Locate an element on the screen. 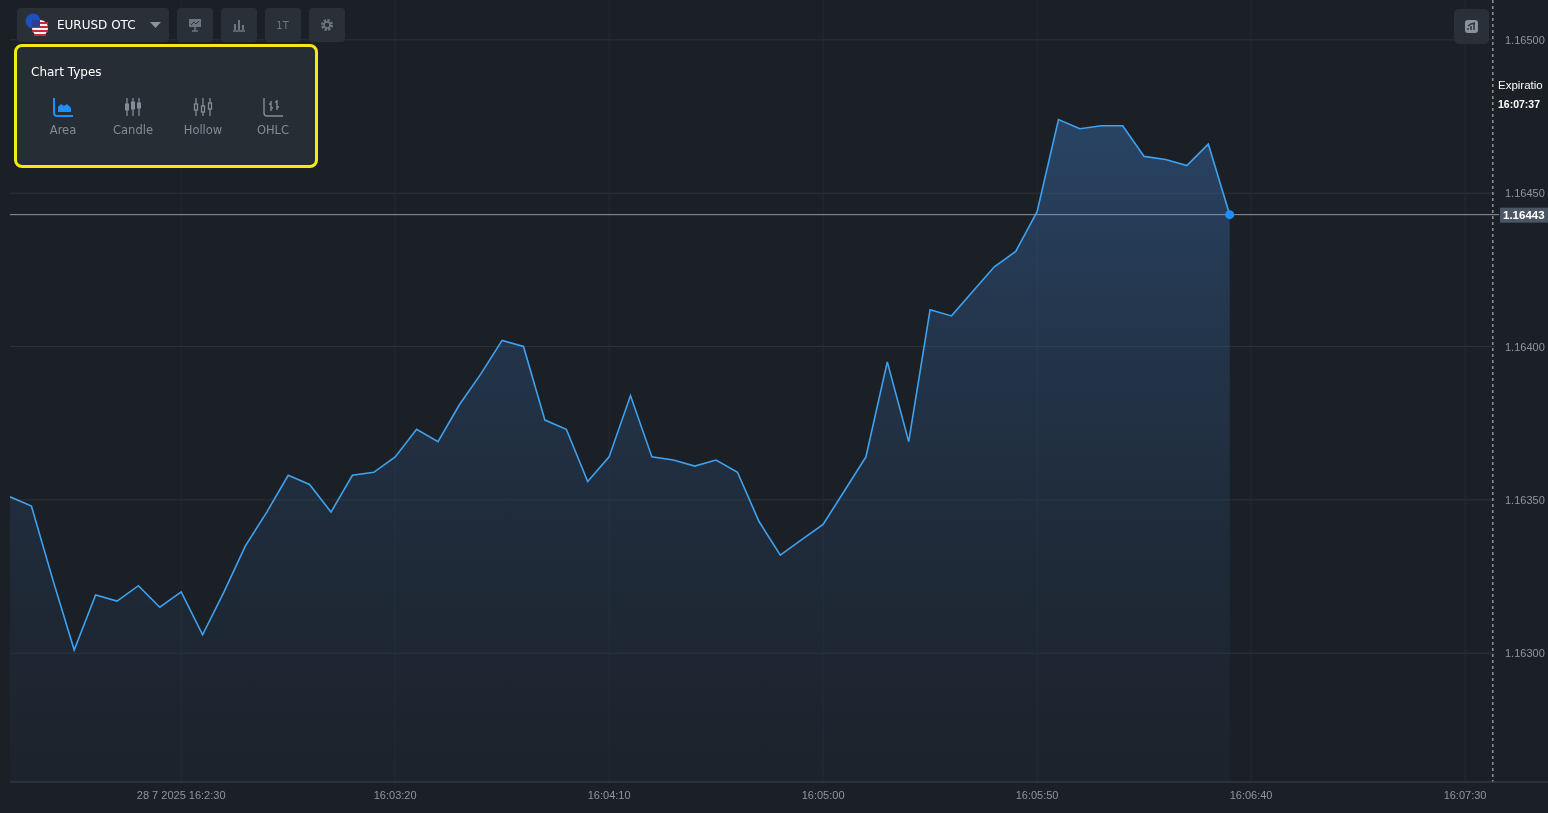 This screenshot has height=813, width=1548. settings-icon is located at coordinates (326, 25).